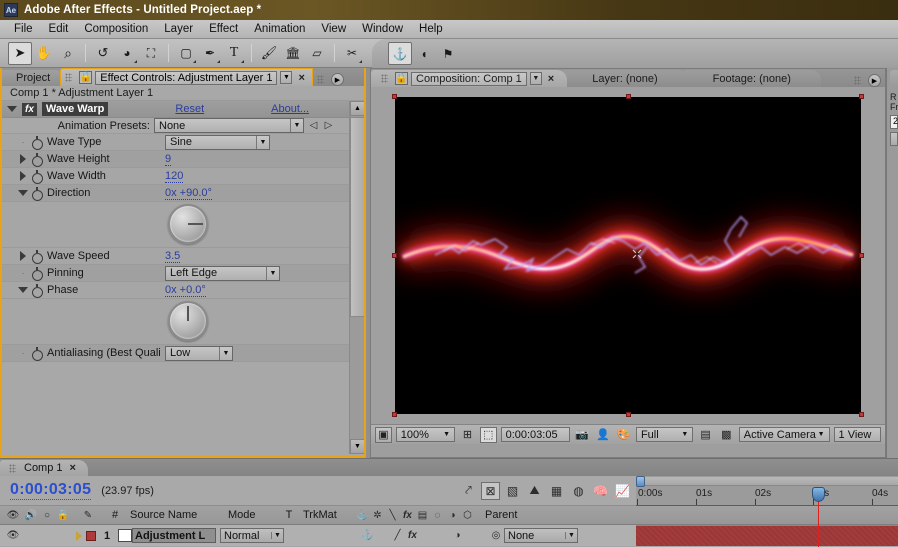 This screenshot has width=898, height=547. I want to click on frame-blending-button: ⛰, so click(534, 491).